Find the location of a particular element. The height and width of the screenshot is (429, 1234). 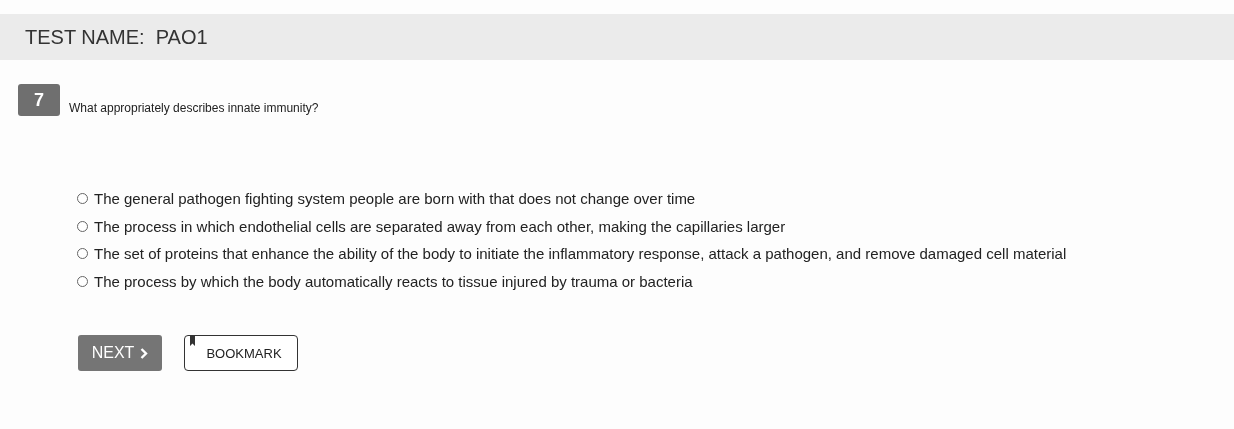

answer-option: The general pathogen fighting system people are born with that does not change over time is located at coordinates (655, 199).